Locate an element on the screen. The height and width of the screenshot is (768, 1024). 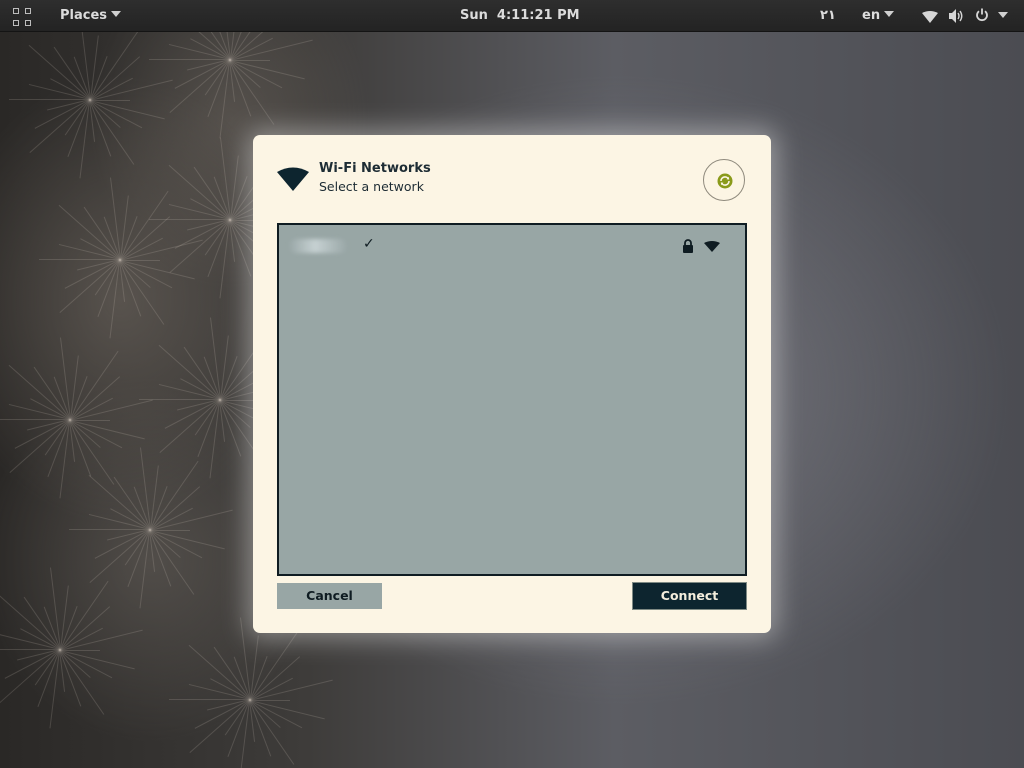
cancel-button: Cancel is located at coordinates (329, 596).